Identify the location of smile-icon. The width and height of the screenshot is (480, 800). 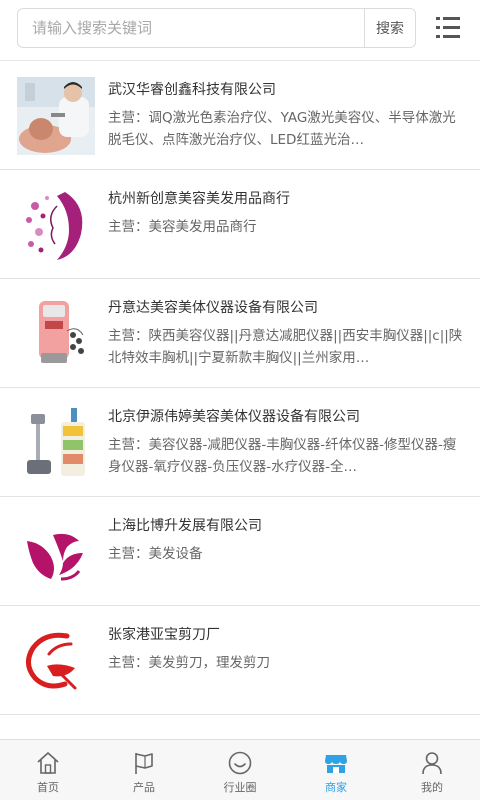
(240, 763).